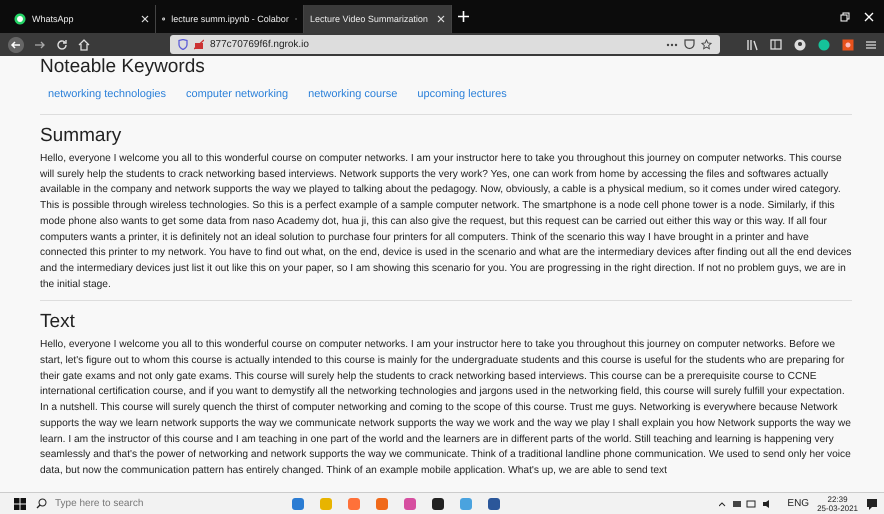 The height and width of the screenshot is (514, 884). Describe the element at coordinates (689, 44) in the screenshot. I see `pocket-icon` at that location.